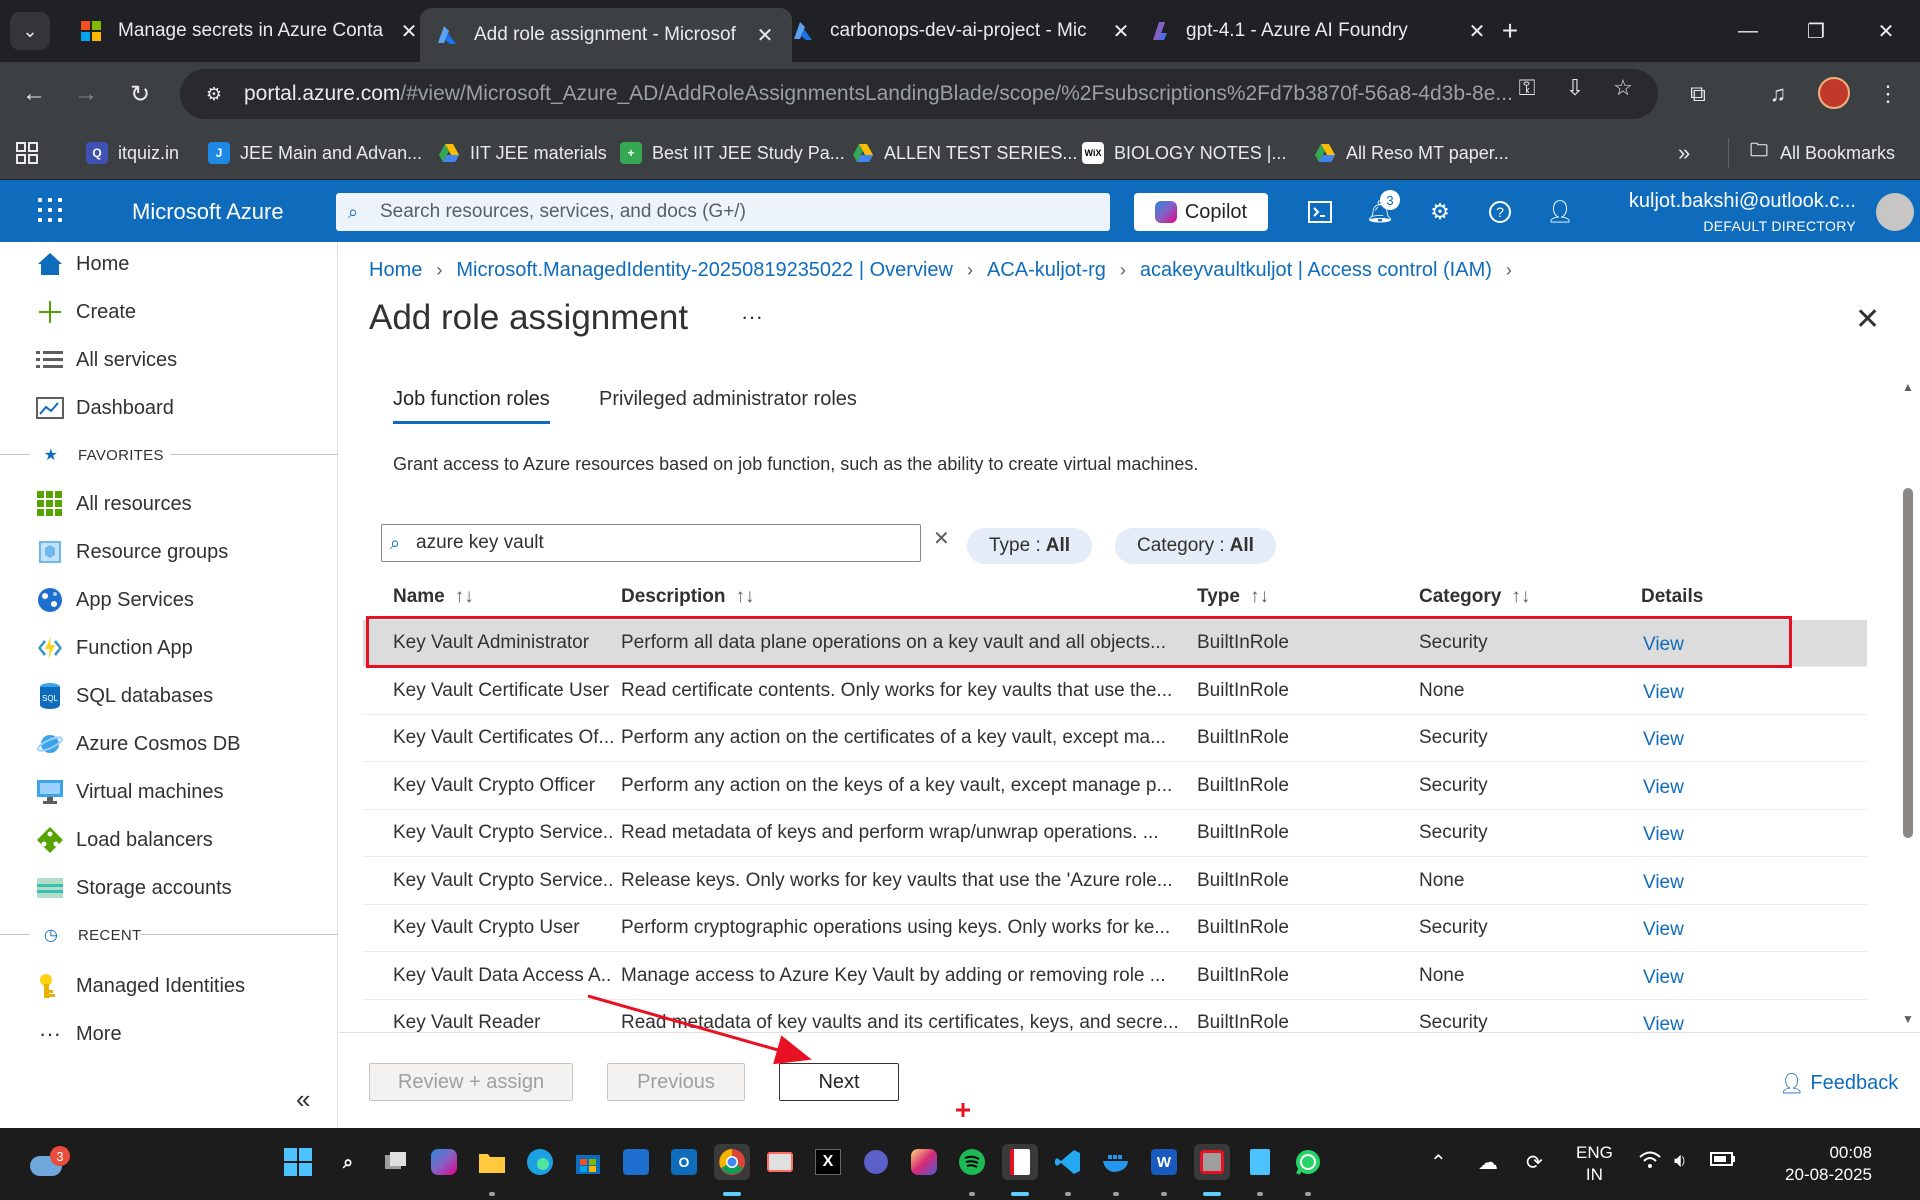 The image size is (1920, 1200). What do you see at coordinates (588, 1162) in the screenshot?
I see `store-icon` at bounding box center [588, 1162].